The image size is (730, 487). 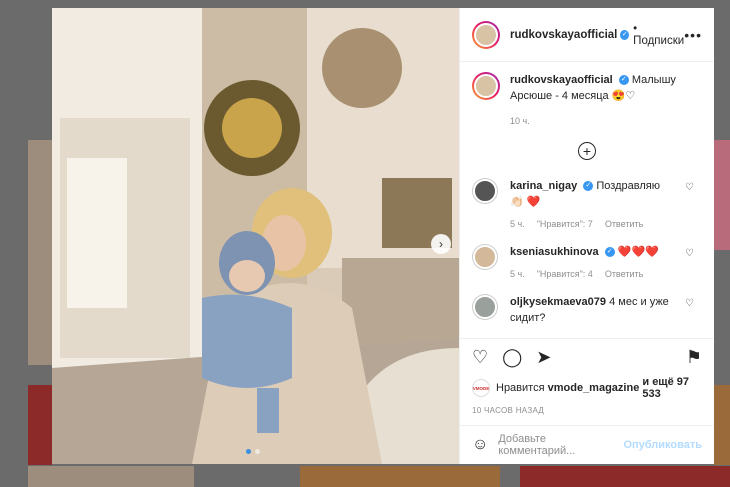 What do you see at coordinates (554, 252) in the screenshot?
I see `commenter-username: kseniasukhinova` at bounding box center [554, 252].